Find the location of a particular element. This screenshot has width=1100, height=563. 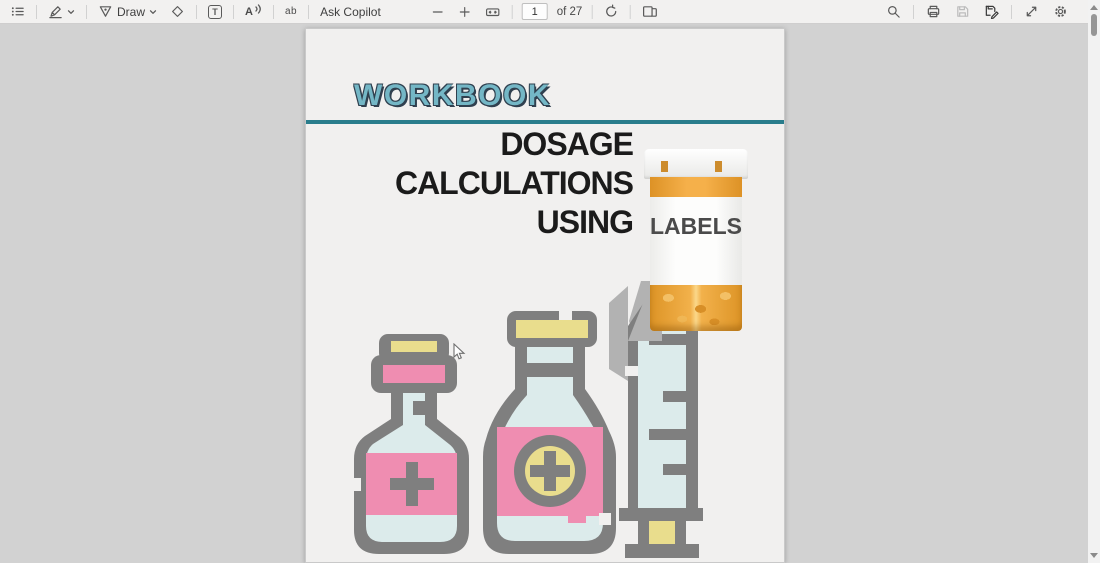

fullscreen-button is located at coordinates (1031, 12).